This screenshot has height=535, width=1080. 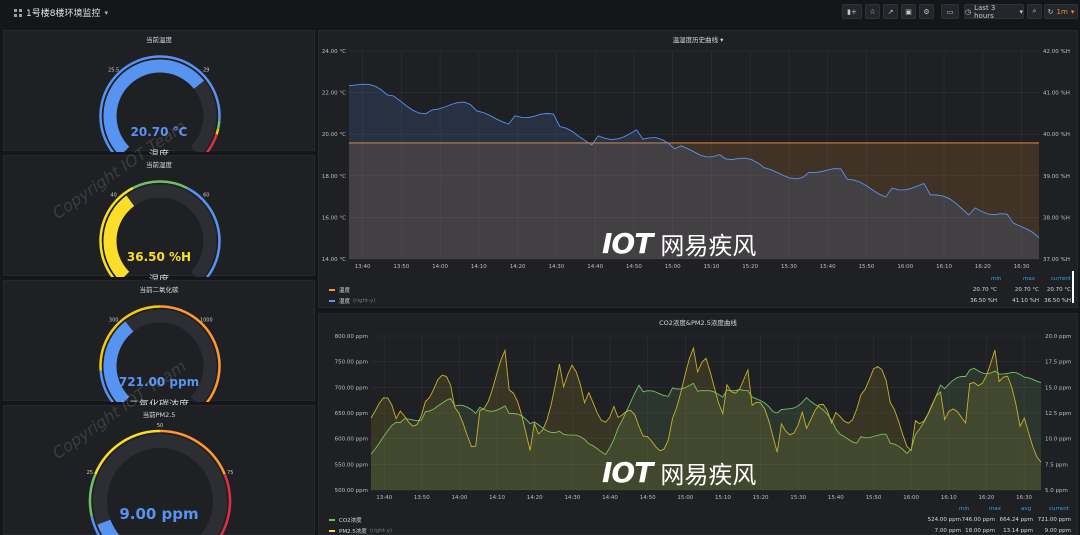 I want to click on dashboard-title: 1号楼8楼环境监控, so click(x=63, y=14).